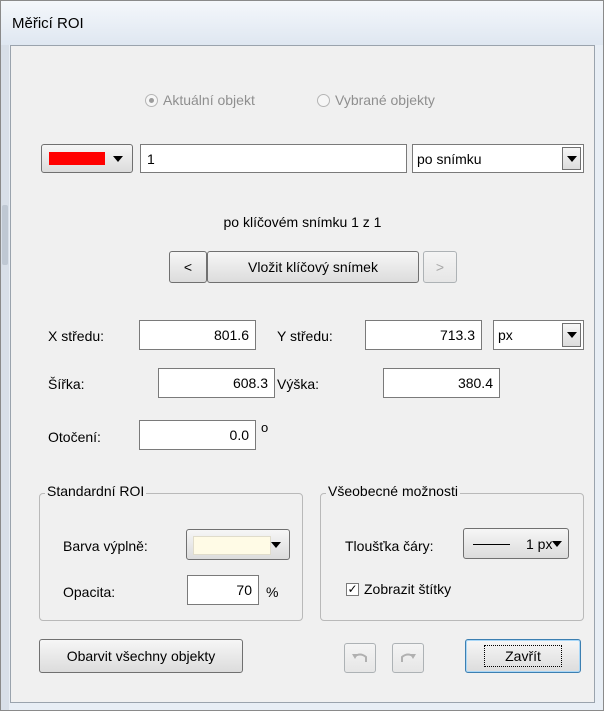 The image size is (604, 711). I want to click on close-button: Zavřít, so click(523, 656).